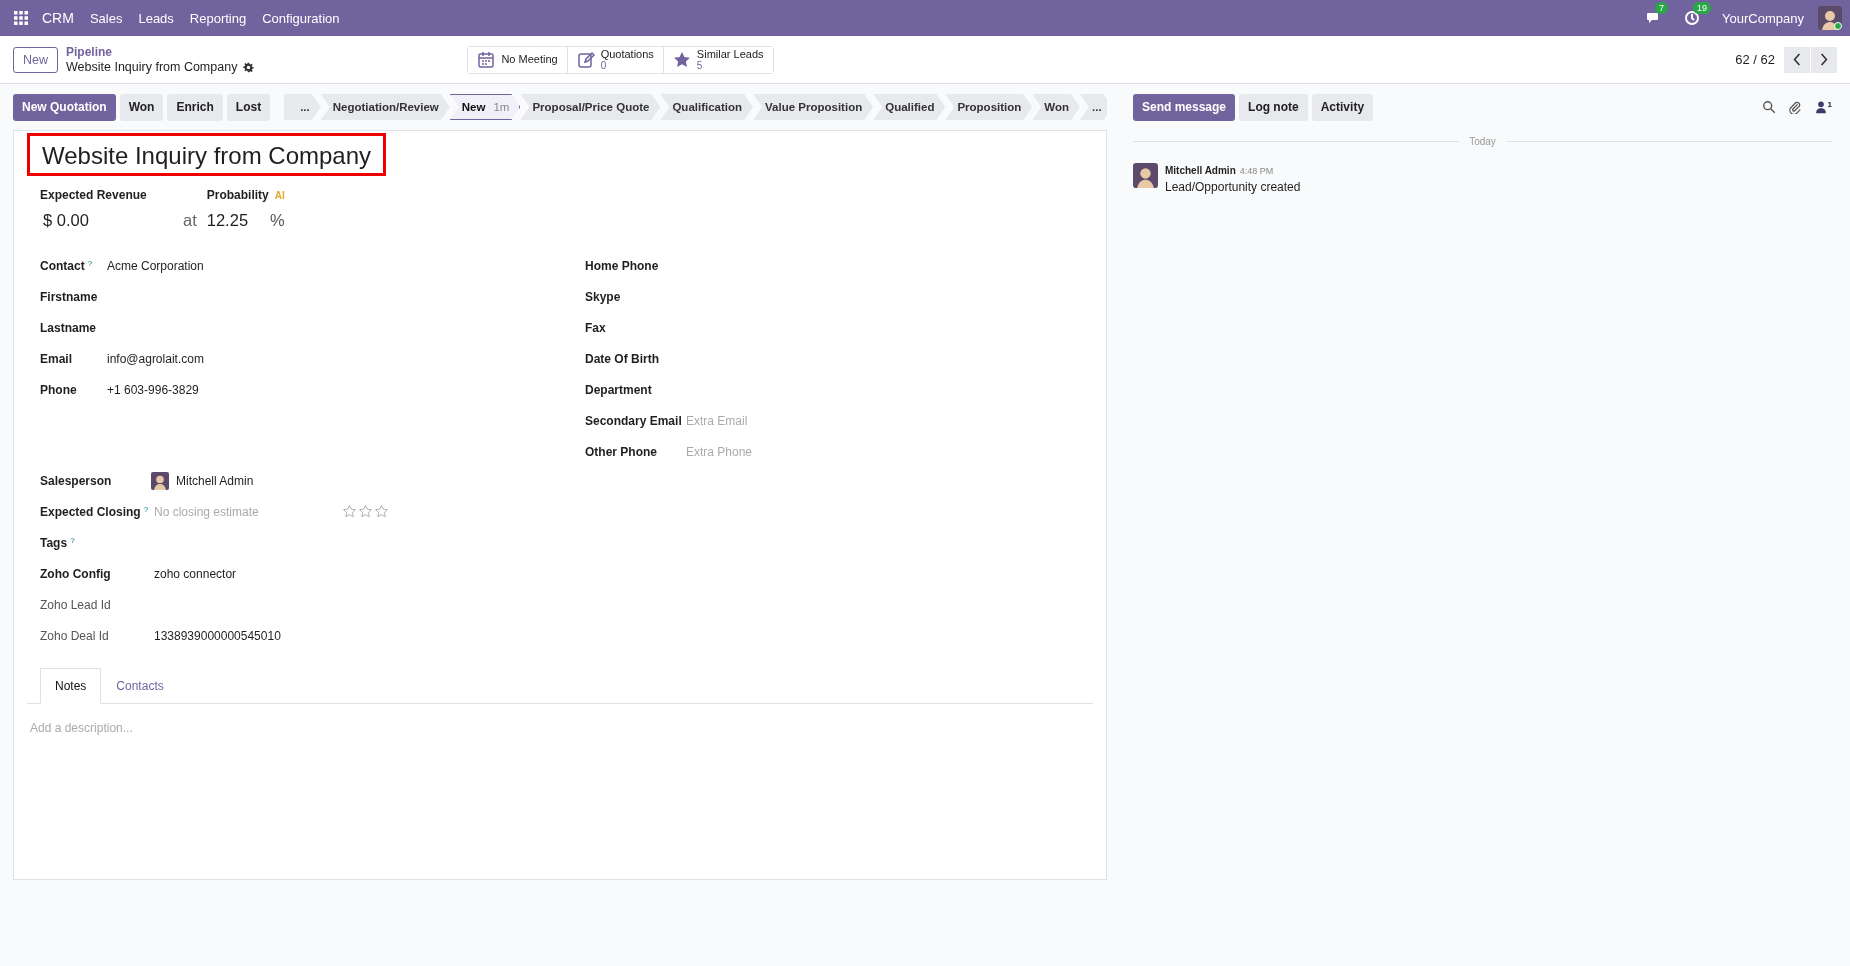  What do you see at coordinates (1692, 18) in the screenshot?
I see `clock-icon` at bounding box center [1692, 18].